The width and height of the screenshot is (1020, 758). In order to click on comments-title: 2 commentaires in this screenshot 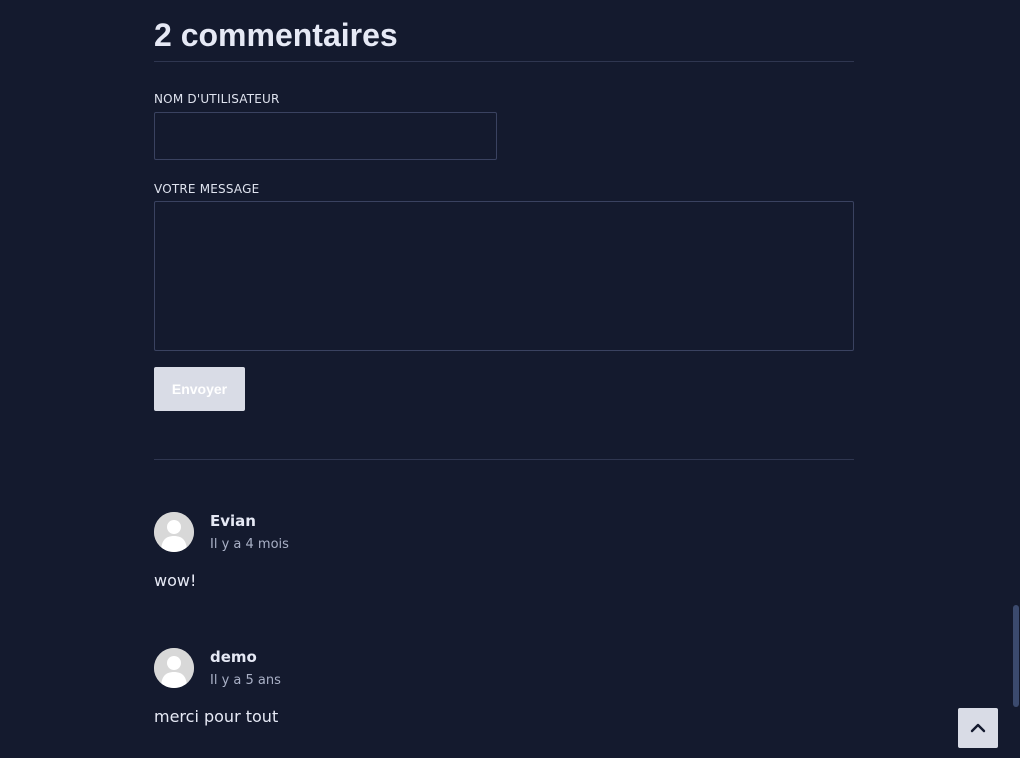, I will do `click(276, 35)`.